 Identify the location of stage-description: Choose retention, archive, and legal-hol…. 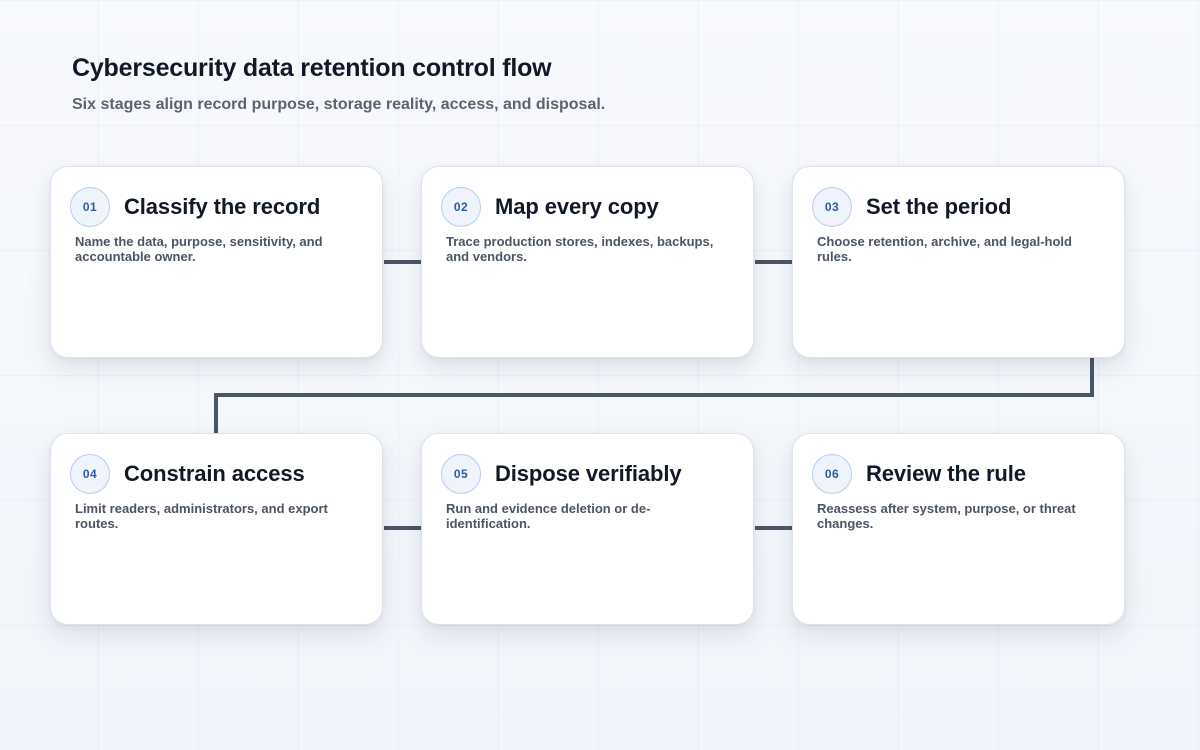
(944, 249).